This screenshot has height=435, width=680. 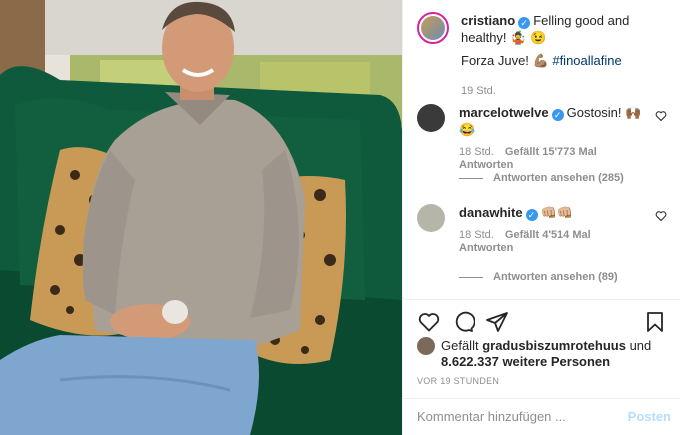 What do you see at coordinates (556, 212) in the screenshot?
I see `comment-text: 👊🏼👊🏼` at bounding box center [556, 212].